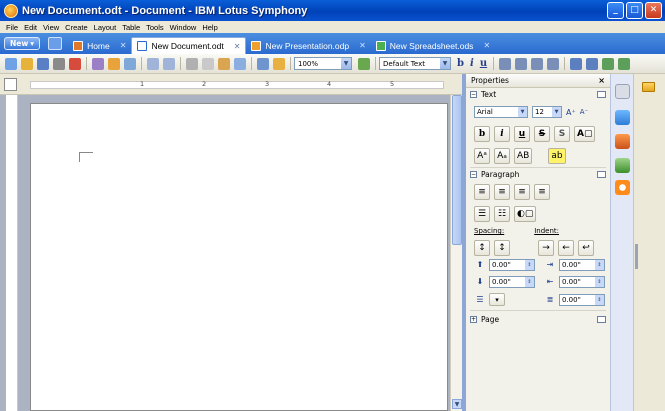 This screenshot has height=411, width=665. Describe the element at coordinates (482, 214) in the screenshot. I see `bullets-icon: ☰` at that location.